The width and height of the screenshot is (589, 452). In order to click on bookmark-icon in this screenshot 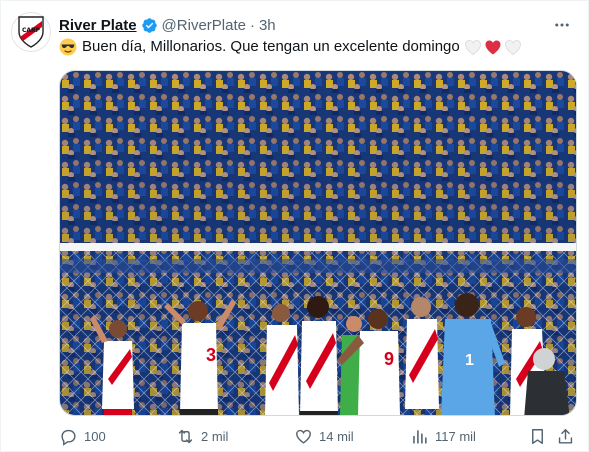, I will do `click(537, 436)`.